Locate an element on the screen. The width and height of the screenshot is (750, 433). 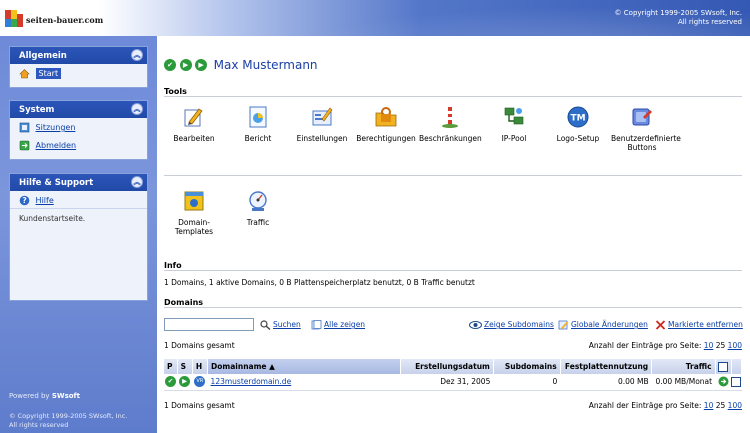
sidebar-item-hilfe: ? Hilfe is located at coordinates (78, 200).